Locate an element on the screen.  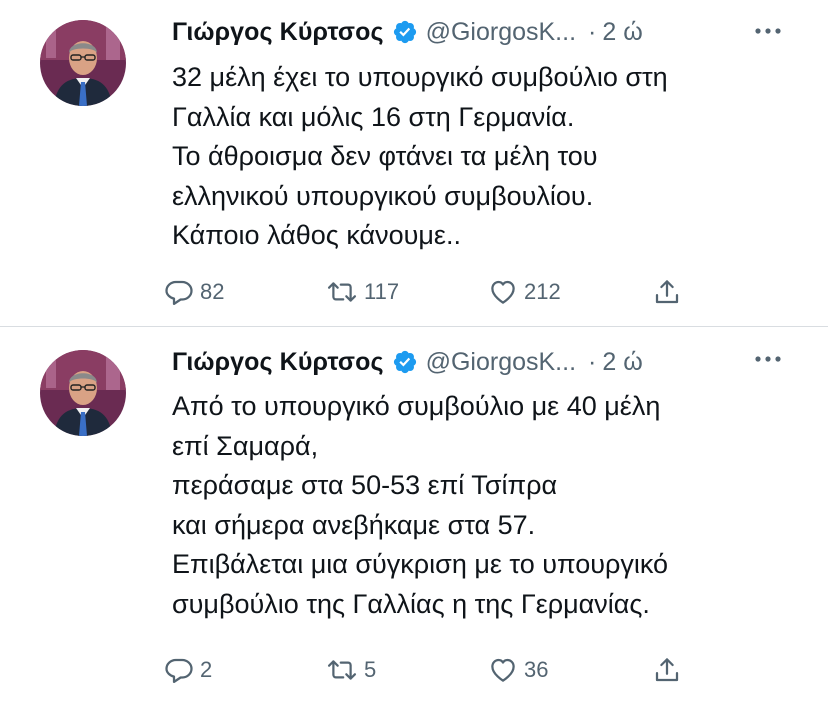
like-button: 212 is located at coordinates (524, 292).